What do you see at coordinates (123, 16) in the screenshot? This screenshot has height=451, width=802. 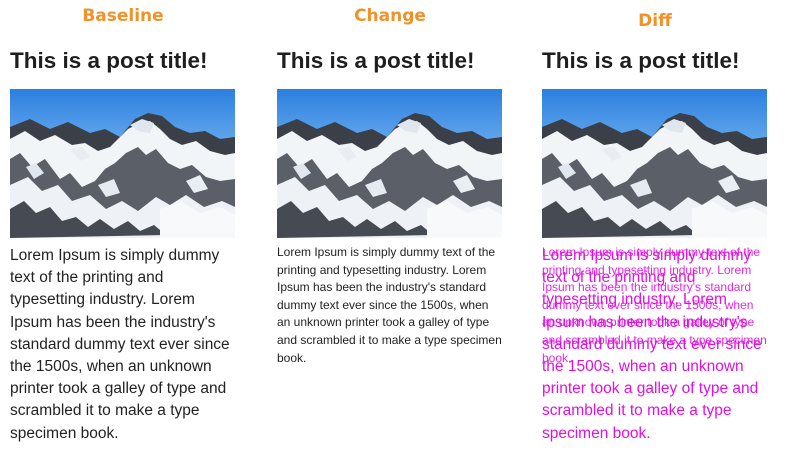 I see `baseline-label: Baseline` at bounding box center [123, 16].